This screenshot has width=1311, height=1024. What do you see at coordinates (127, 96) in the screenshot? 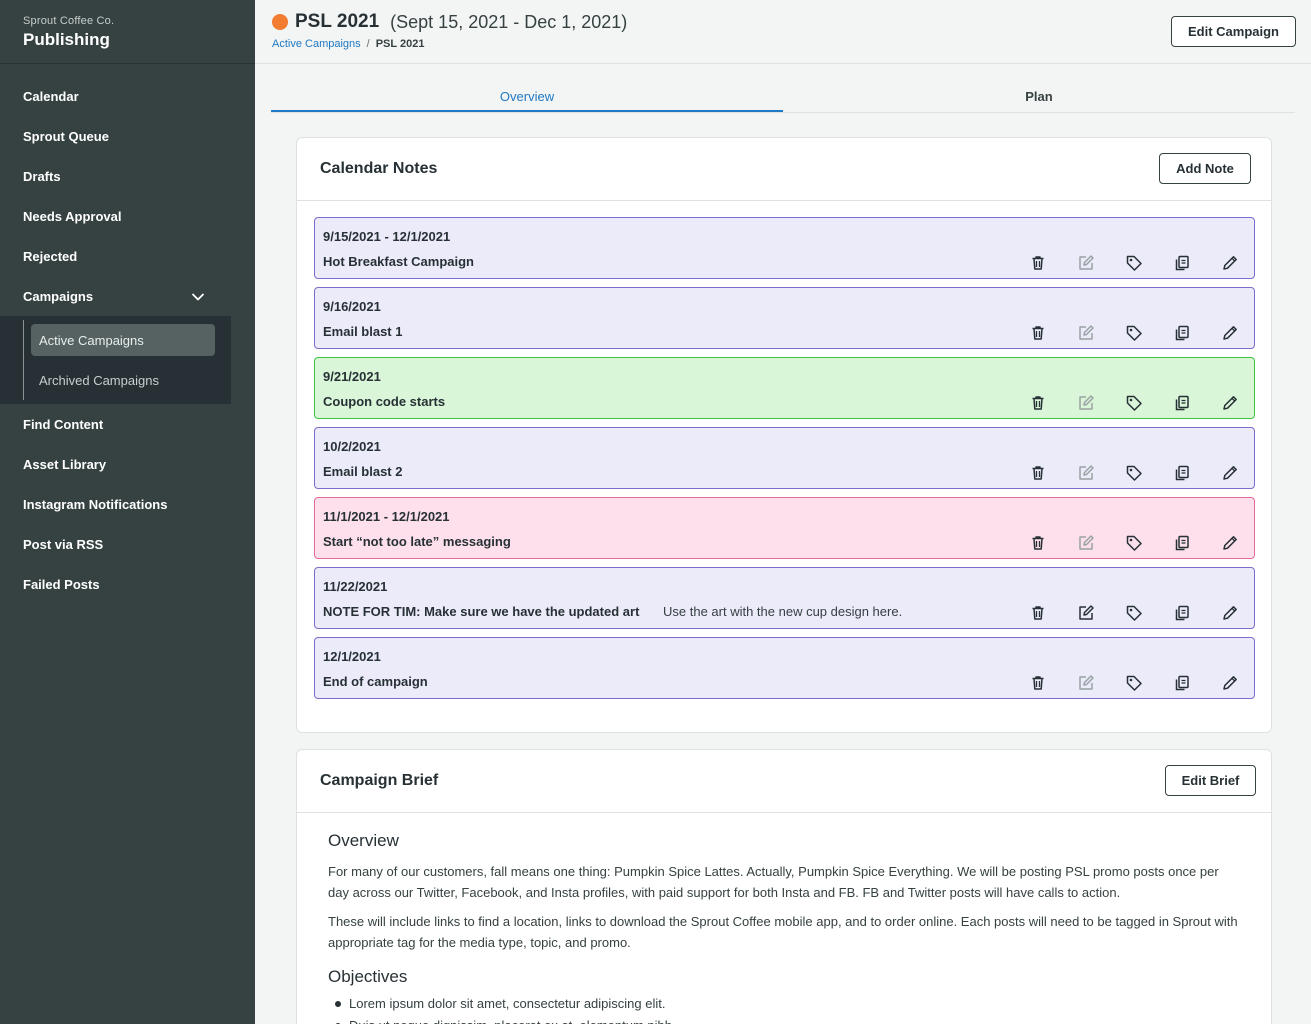
I see `sidebar-item-calendar: Calendar` at bounding box center [127, 96].